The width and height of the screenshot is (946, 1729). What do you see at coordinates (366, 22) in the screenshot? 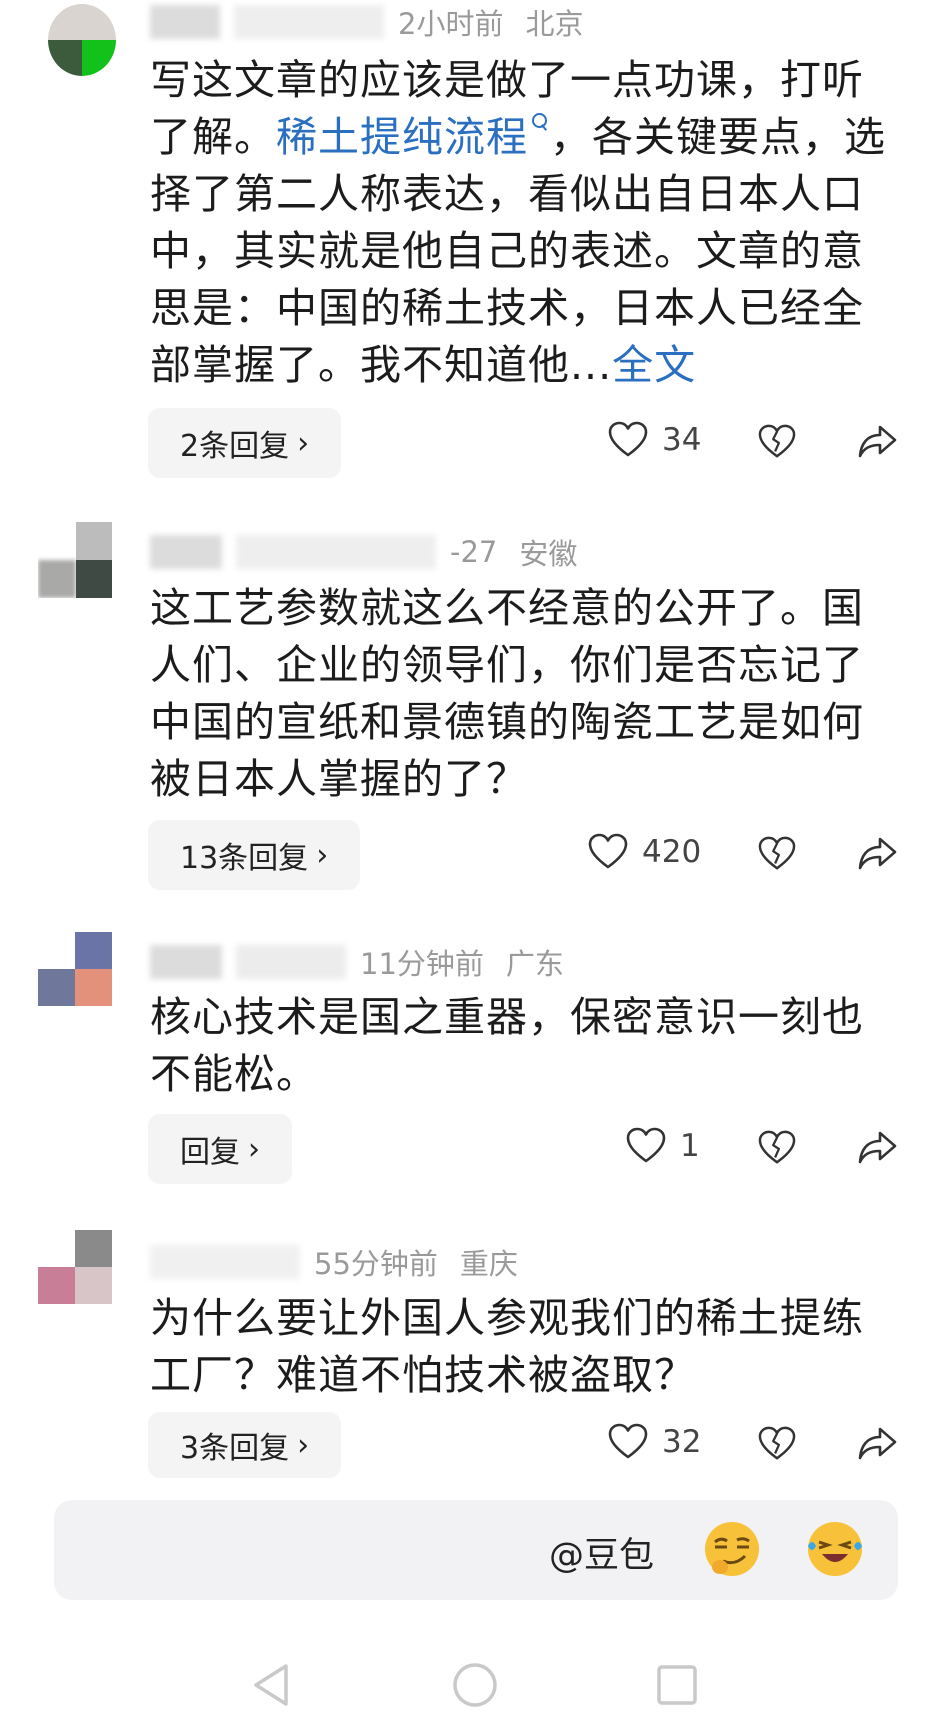
I see `comment-meta: 2小时前 北京` at bounding box center [366, 22].